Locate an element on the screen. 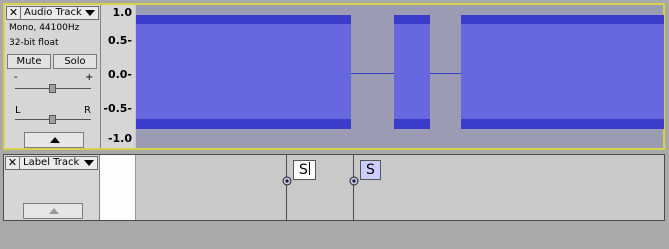 The width and height of the screenshot is (669, 249). label-track-titlebar: ✕ Label Track is located at coordinates (51, 163).